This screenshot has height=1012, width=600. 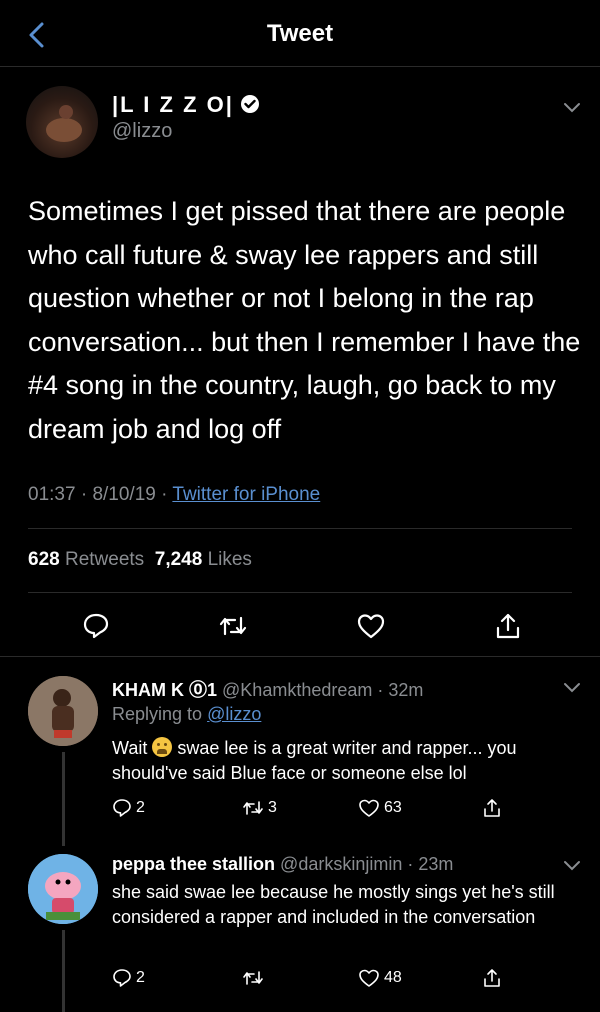 What do you see at coordinates (436, 864) in the screenshot?
I see `reply-time: 23m` at bounding box center [436, 864].